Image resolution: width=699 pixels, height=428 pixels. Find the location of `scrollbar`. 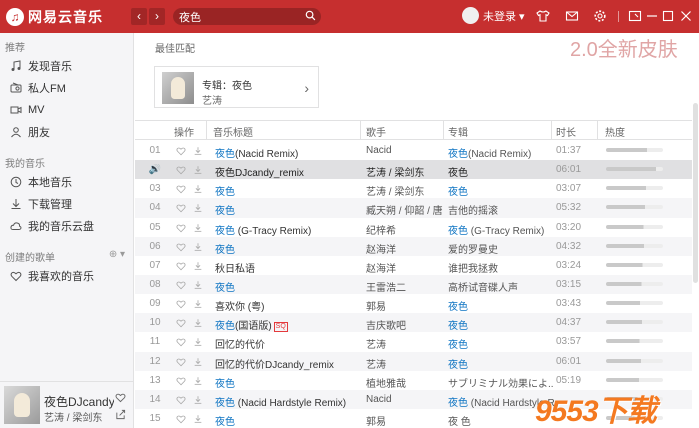

scrollbar is located at coordinates (695, 230).